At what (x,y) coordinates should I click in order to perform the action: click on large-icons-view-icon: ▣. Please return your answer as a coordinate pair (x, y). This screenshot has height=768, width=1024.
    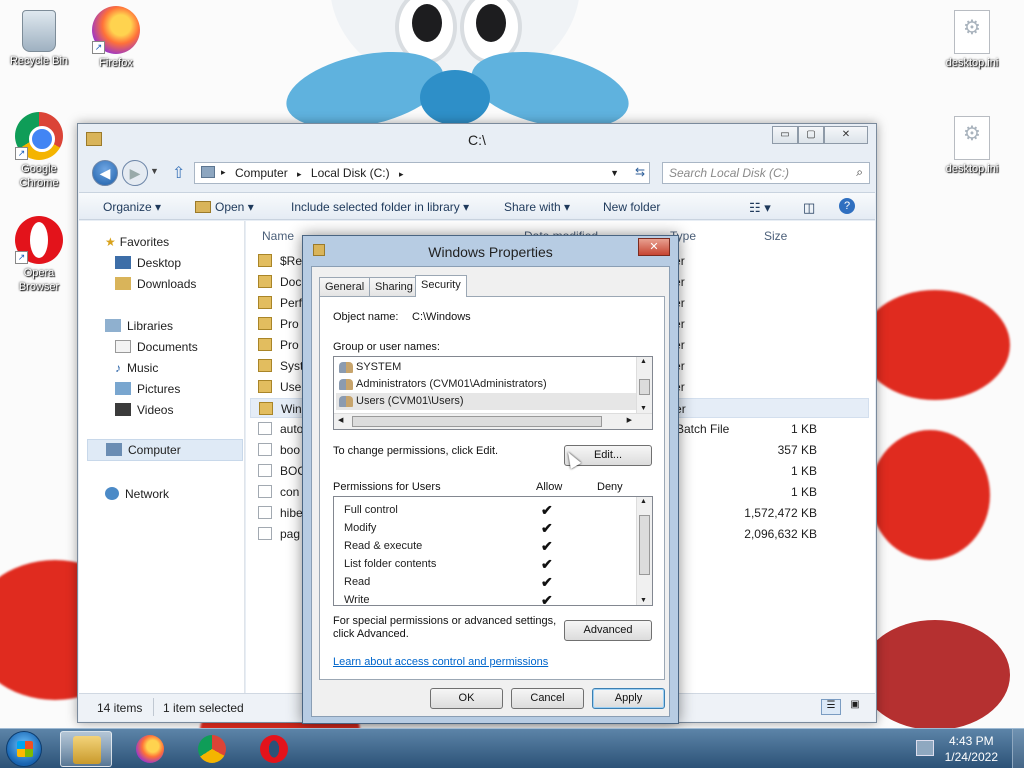
    Looking at the image, I should click on (855, 707).